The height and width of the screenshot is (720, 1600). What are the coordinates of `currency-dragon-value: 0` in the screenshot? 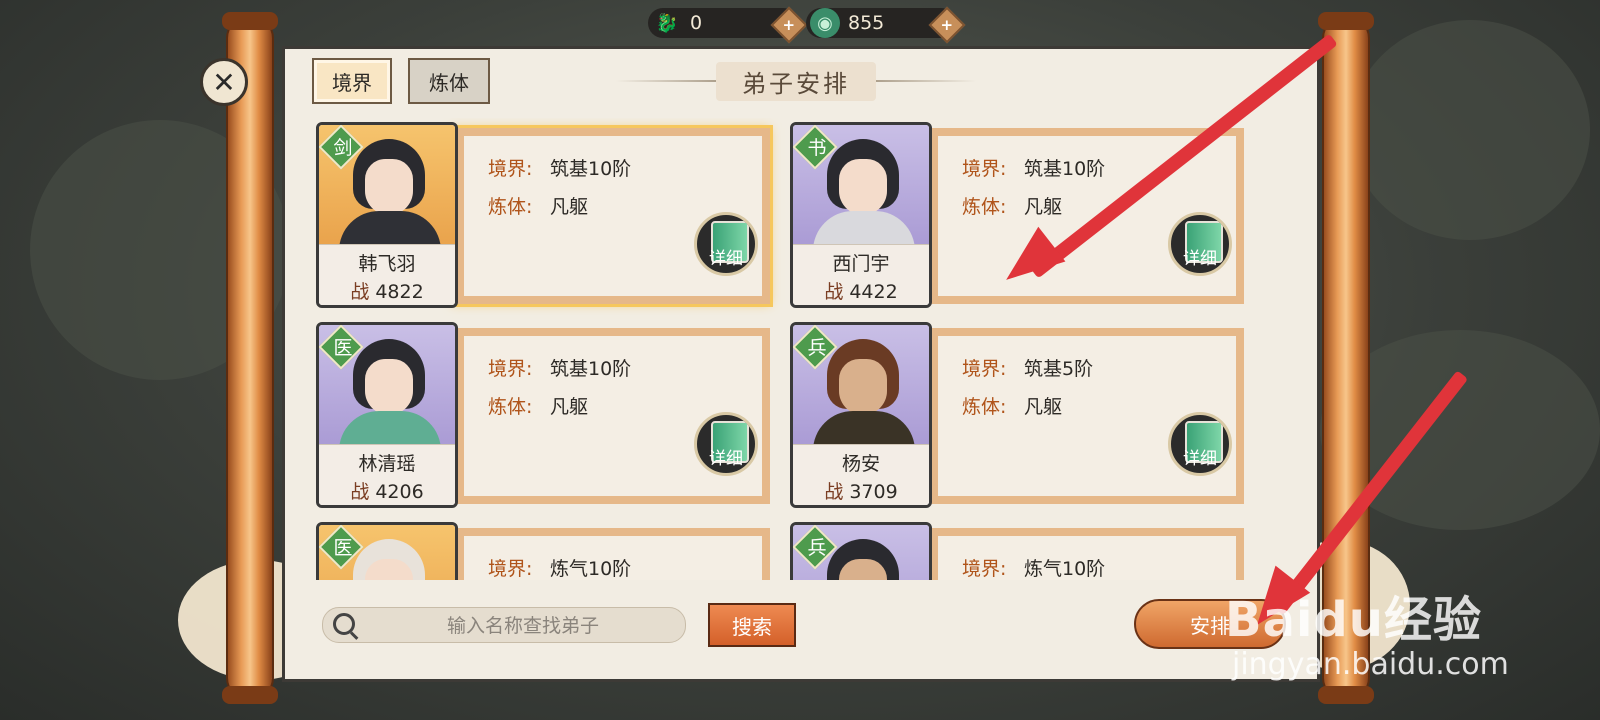 It's located at (696, 23).